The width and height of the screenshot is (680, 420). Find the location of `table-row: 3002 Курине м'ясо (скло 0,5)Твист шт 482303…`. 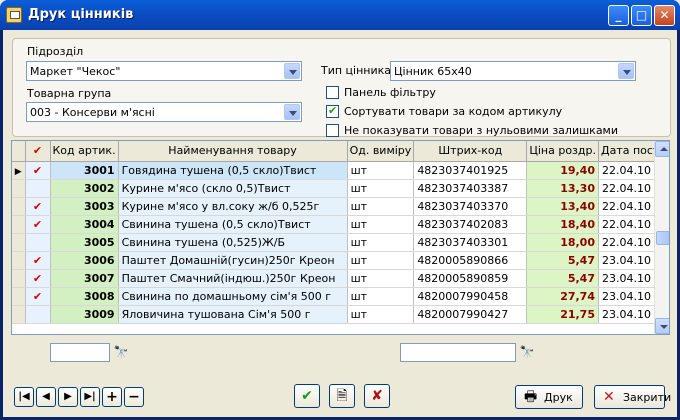

table-row: 3002 Курине м'ясо (скло 0,5)Твист шт 482303… is located at coordinates (339, 188).